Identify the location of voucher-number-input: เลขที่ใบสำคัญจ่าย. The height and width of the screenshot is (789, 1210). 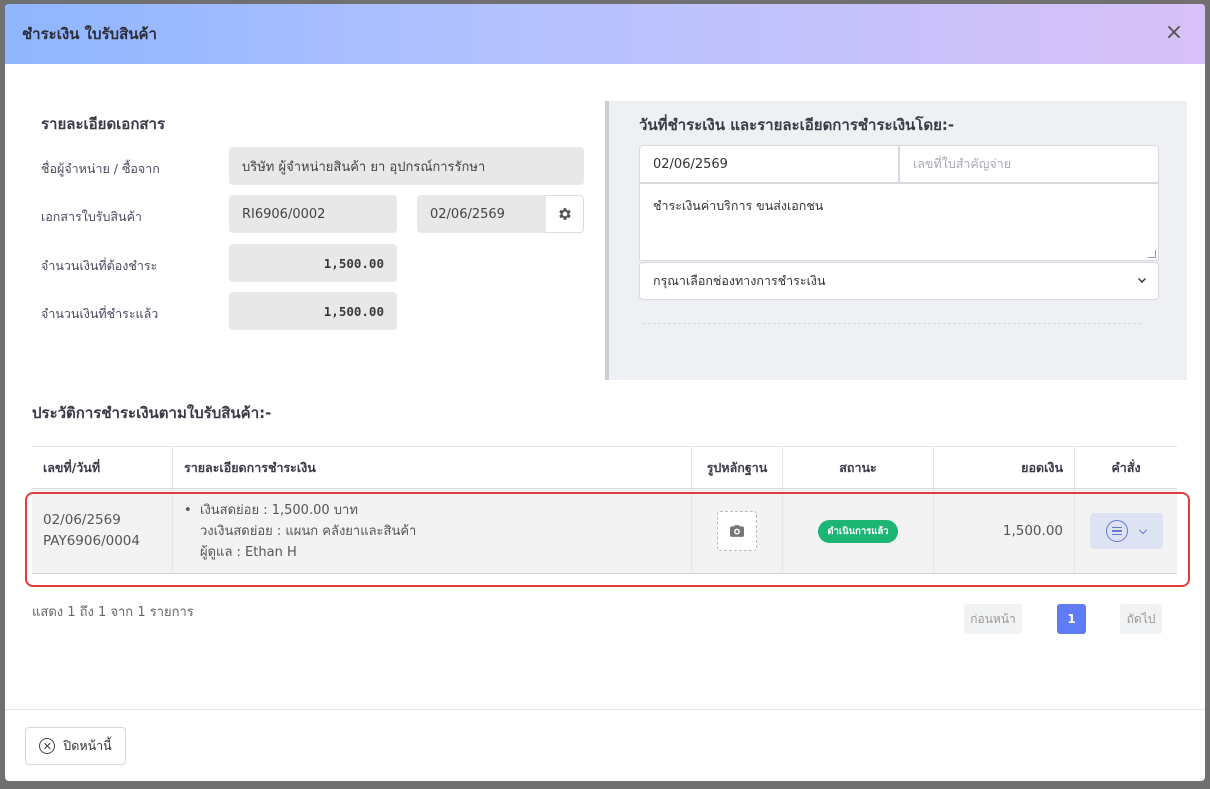
(1029, 164).